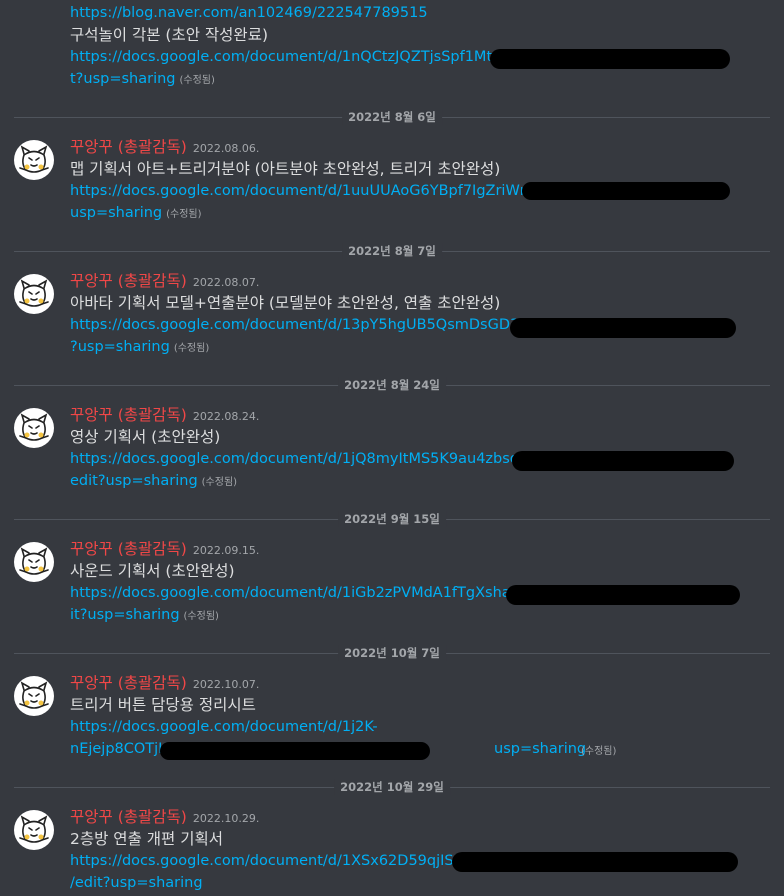 This screenshot has width=784, height=896. I want to click on timestamp: 2022.08.07., so click(226, 282).